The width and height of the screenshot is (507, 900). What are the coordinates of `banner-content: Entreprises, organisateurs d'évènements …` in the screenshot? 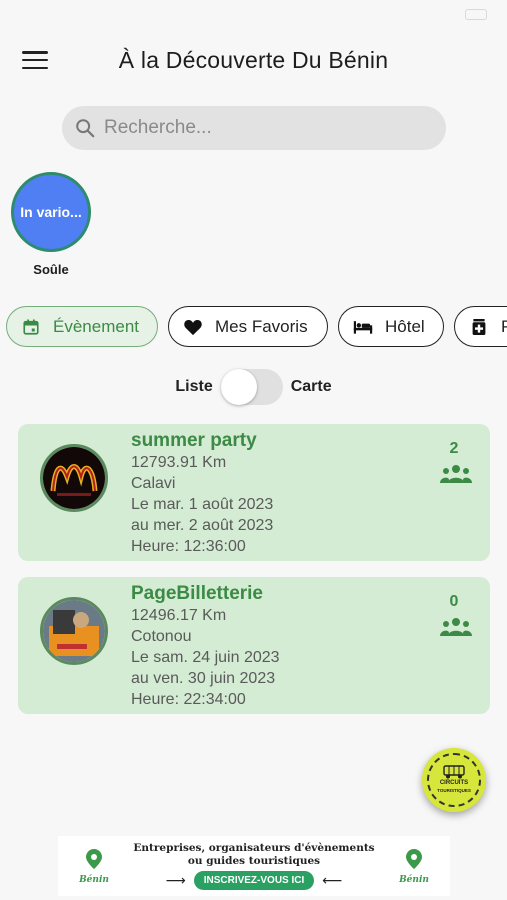 It's located at (254, 866).